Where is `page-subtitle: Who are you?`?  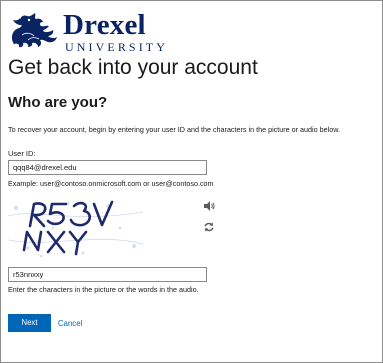 page-subtitle: Who are you? is located at coordinates (58, 102).